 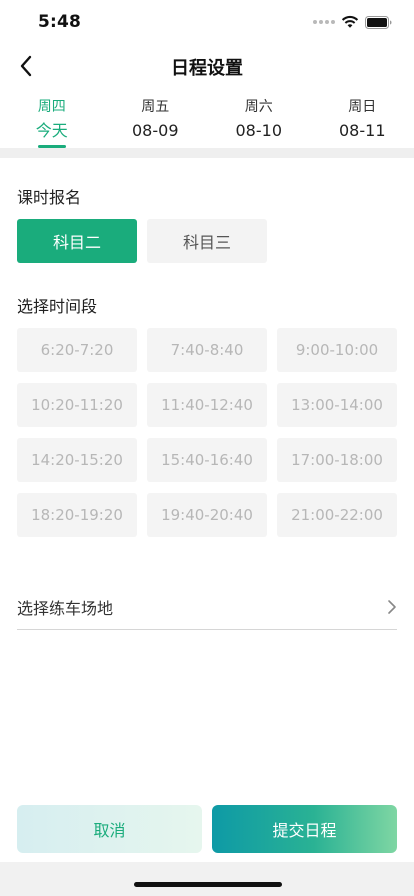 I want to click on time-slot: 9:00-10:00, so click(x=337, y=350).